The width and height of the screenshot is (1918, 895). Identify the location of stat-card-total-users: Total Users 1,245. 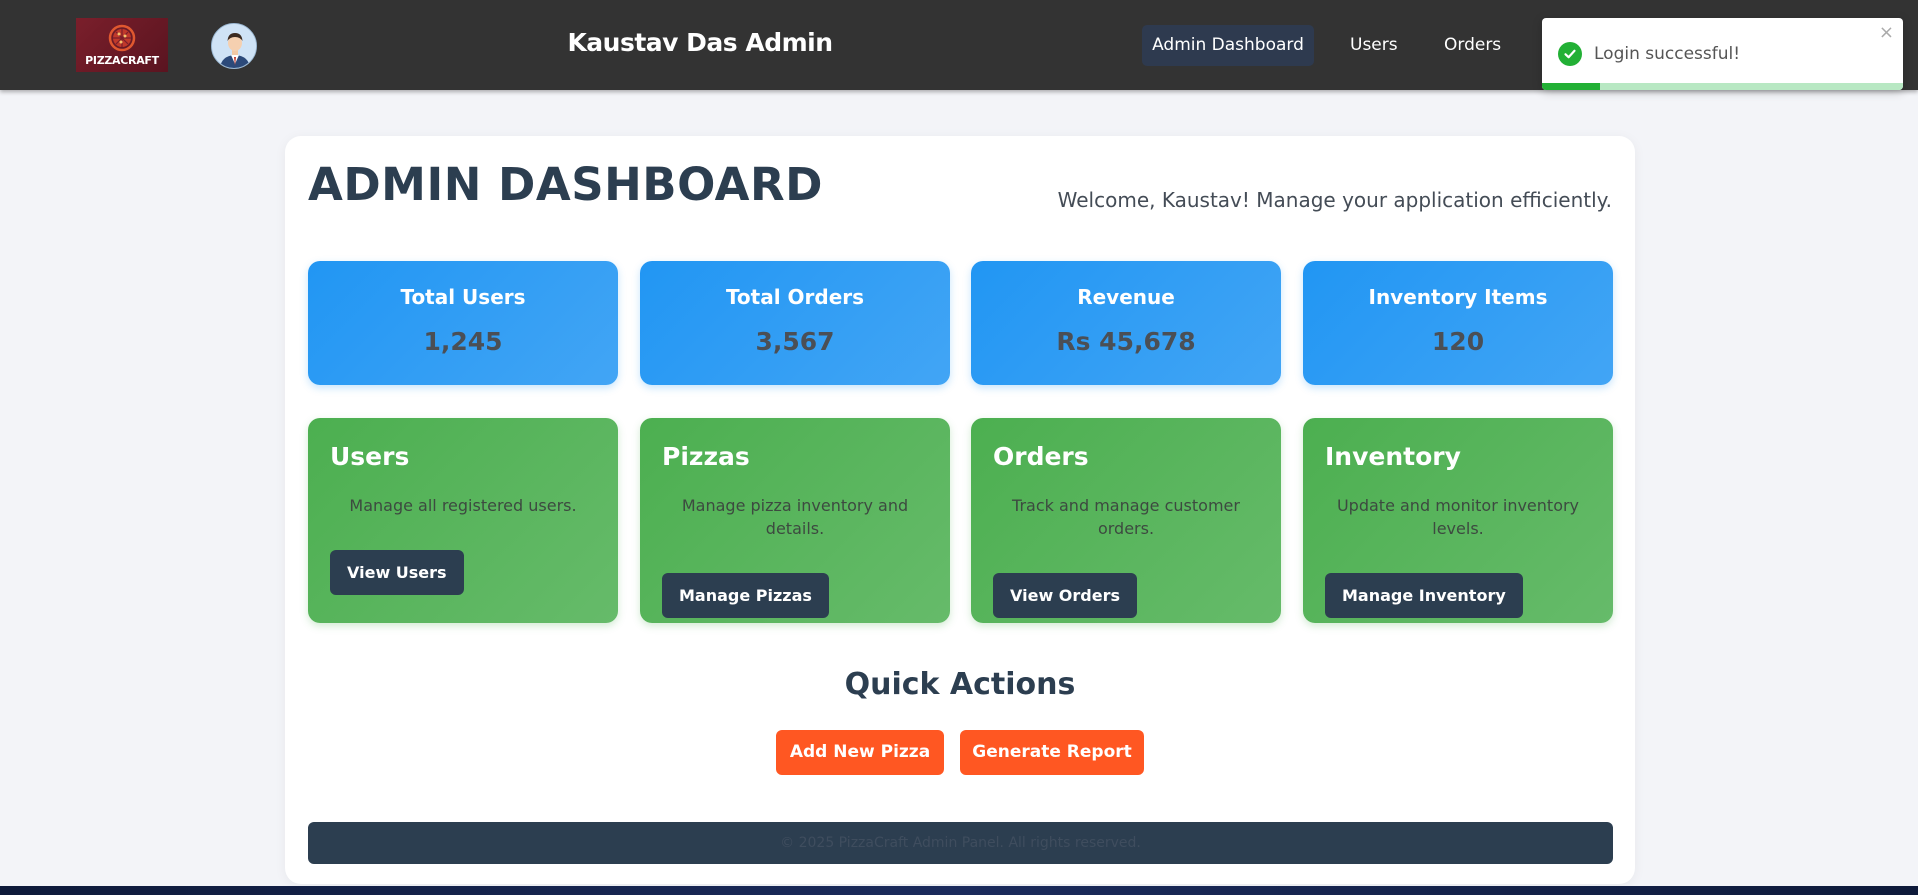
(463, 323).